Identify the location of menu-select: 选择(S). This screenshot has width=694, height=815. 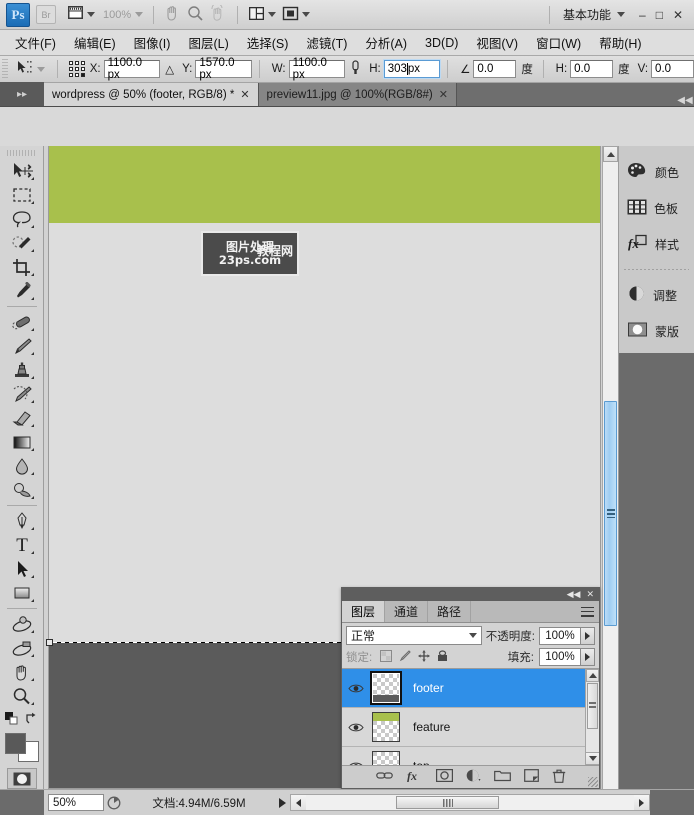
(268, 42).